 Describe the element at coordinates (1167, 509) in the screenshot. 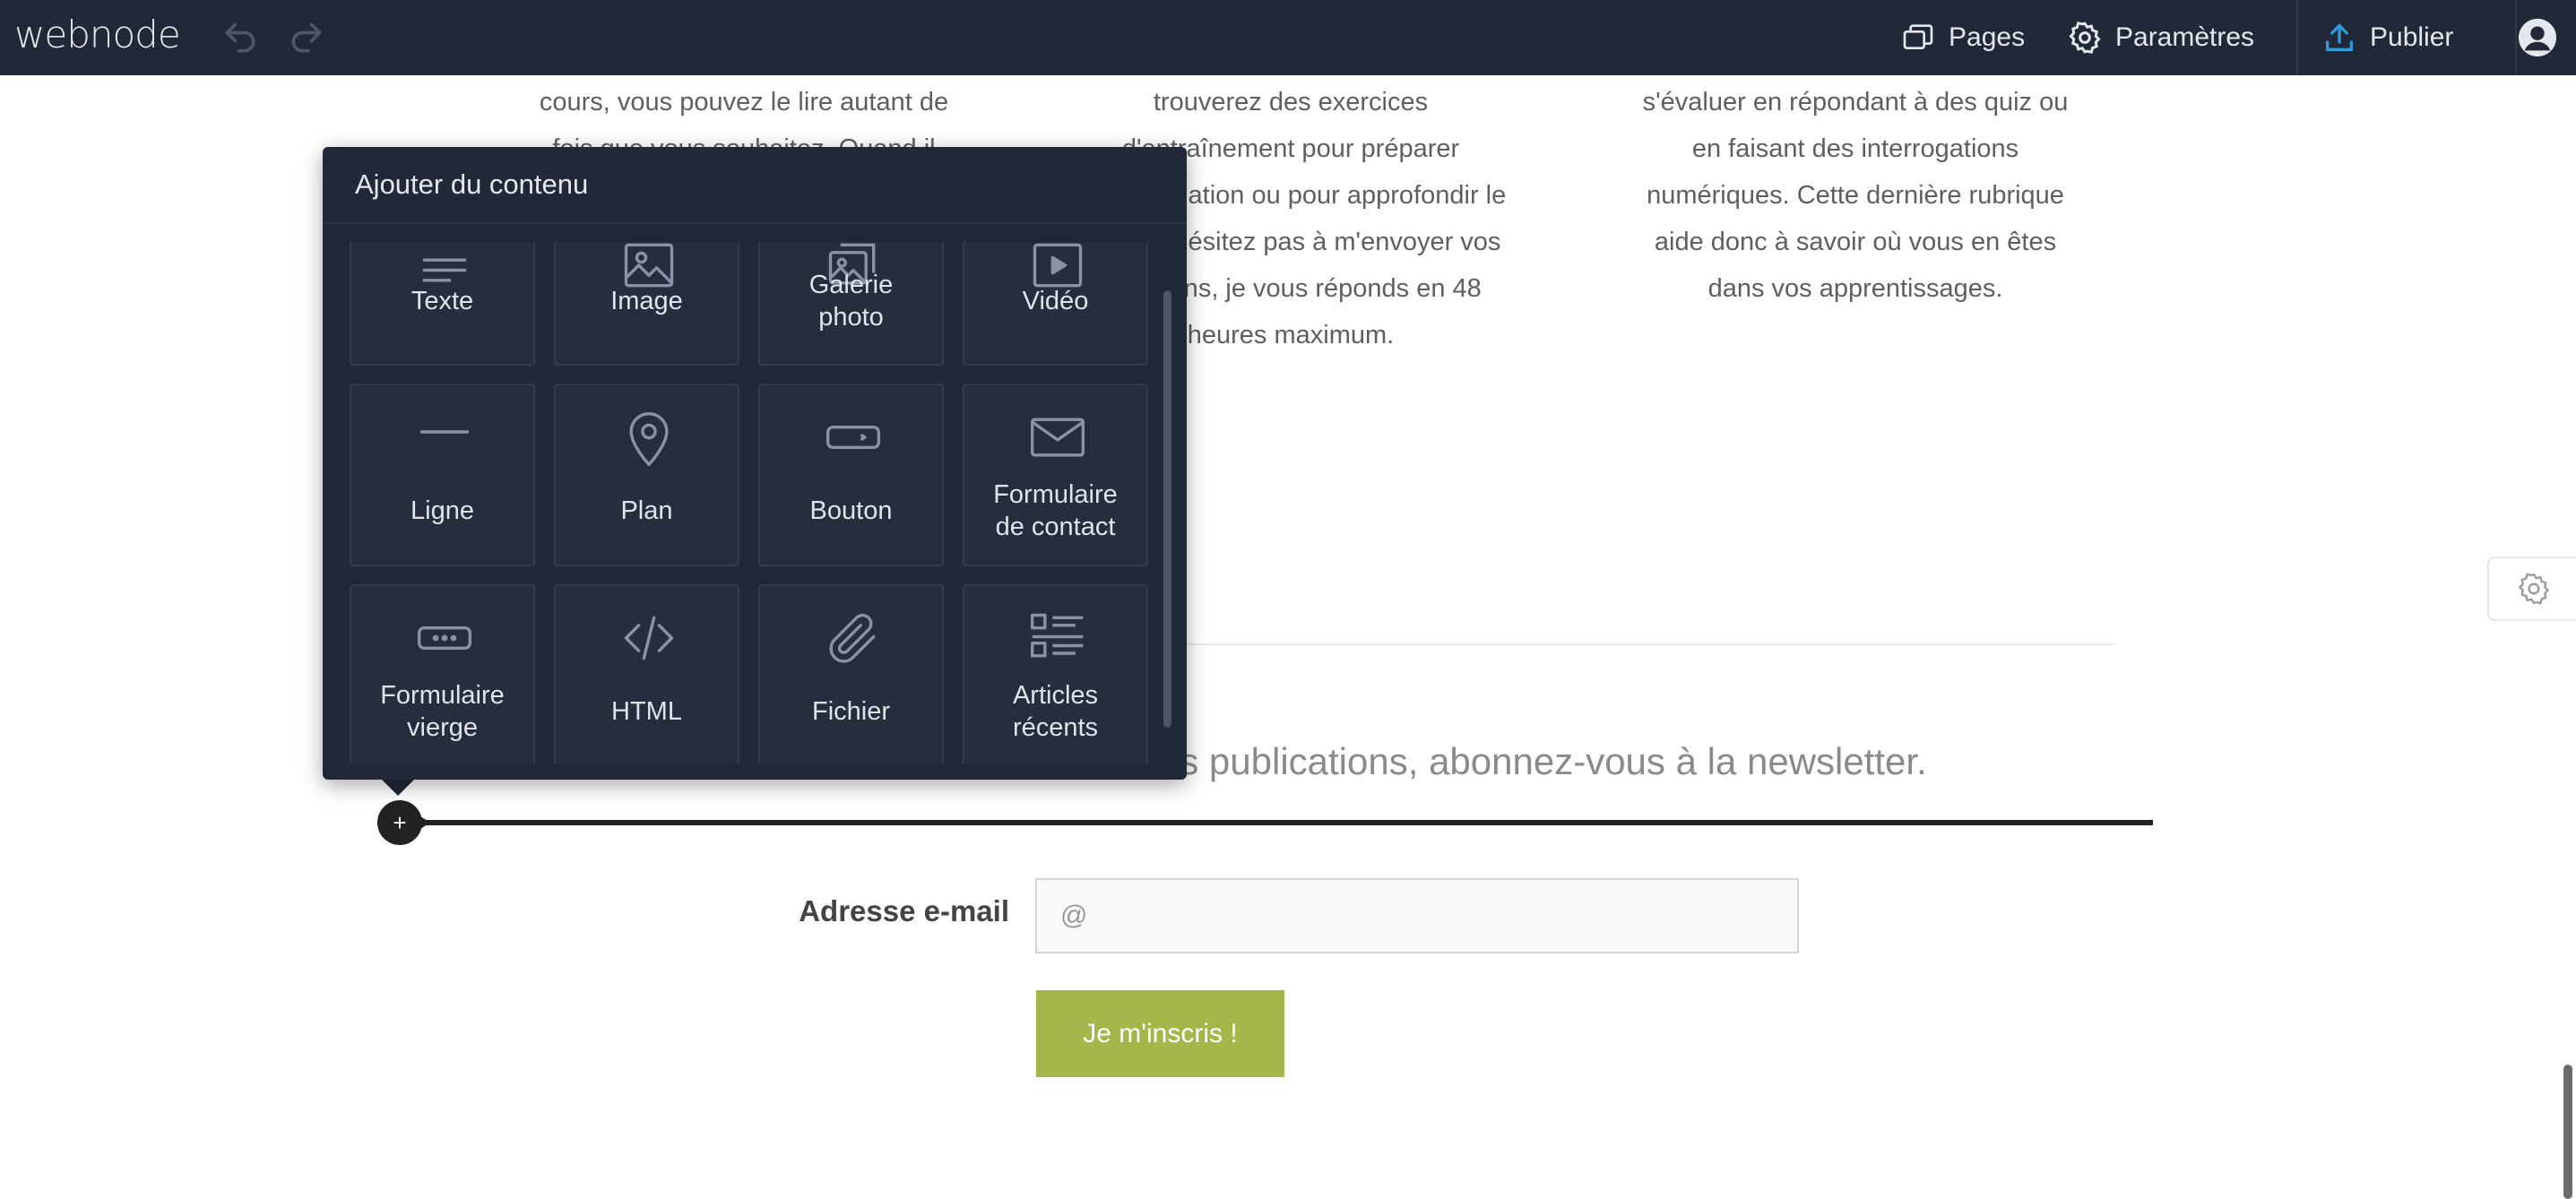

I see `popup-scrollbar` at that location.